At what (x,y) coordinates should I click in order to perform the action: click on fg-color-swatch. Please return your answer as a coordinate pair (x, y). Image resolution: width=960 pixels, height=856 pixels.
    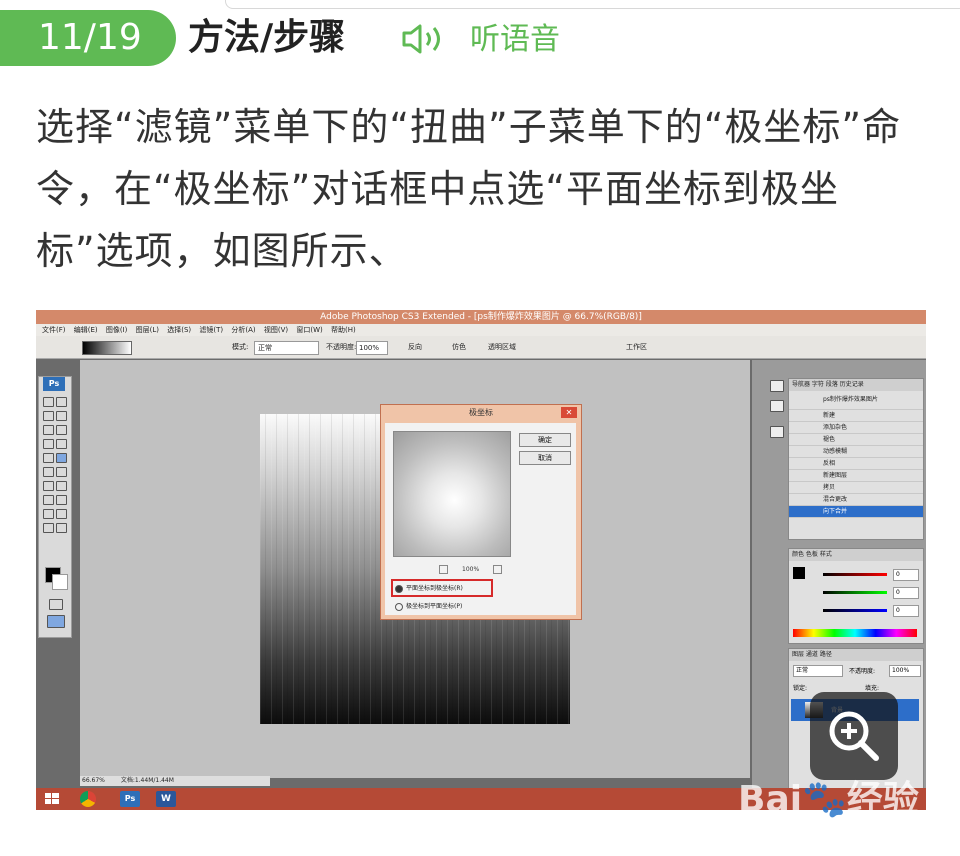
    Looking at the image, I should click on (799, 573).